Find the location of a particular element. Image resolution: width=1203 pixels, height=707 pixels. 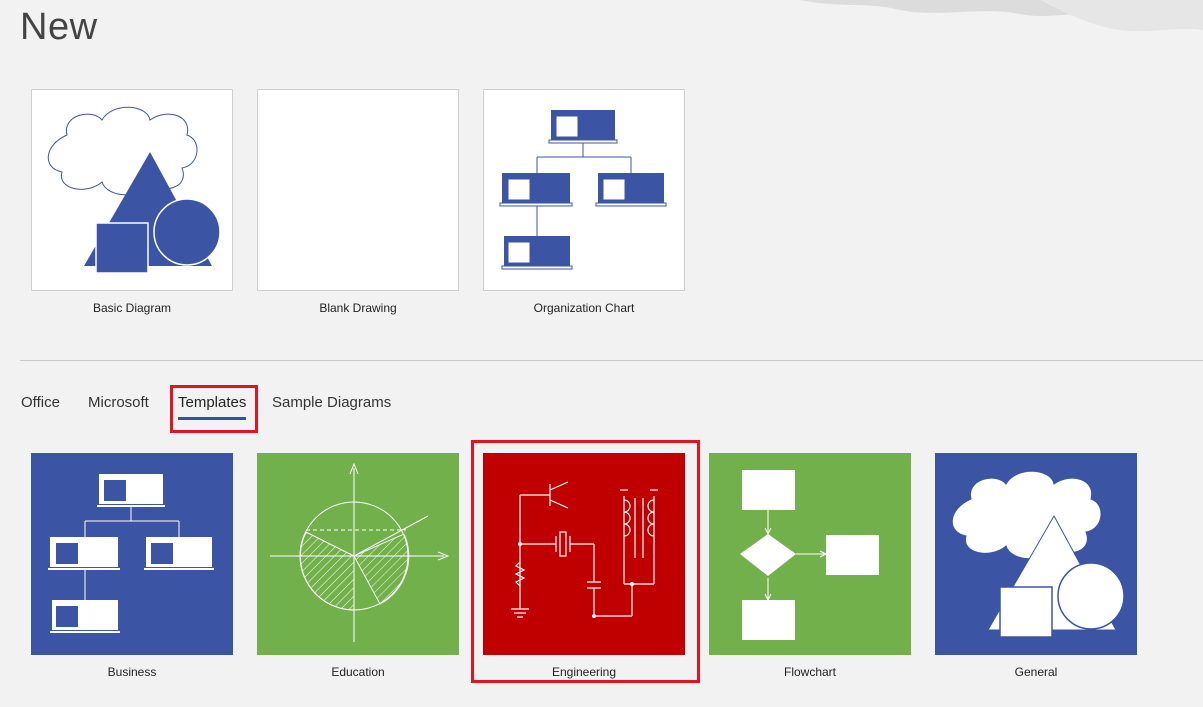

business-label: Business is located at coordinates (132, 672).